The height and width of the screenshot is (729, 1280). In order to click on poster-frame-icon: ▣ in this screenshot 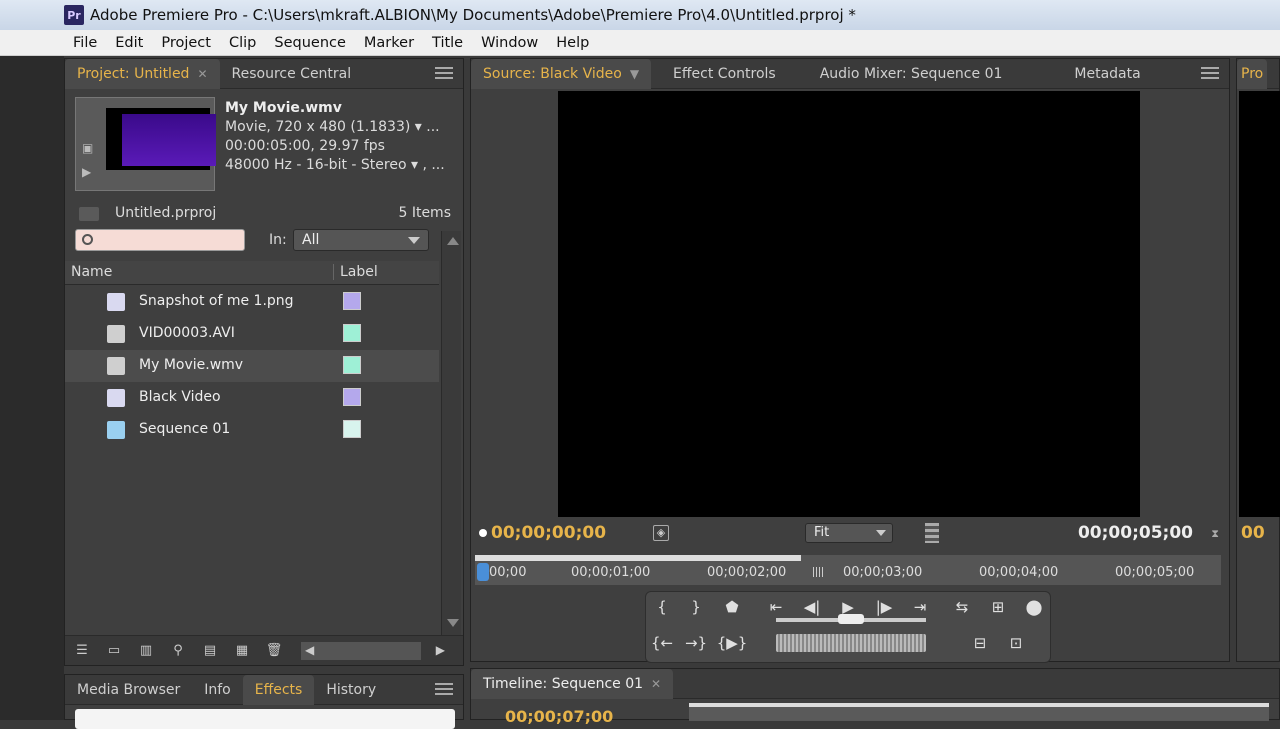, I will do `click(90, 148)`.